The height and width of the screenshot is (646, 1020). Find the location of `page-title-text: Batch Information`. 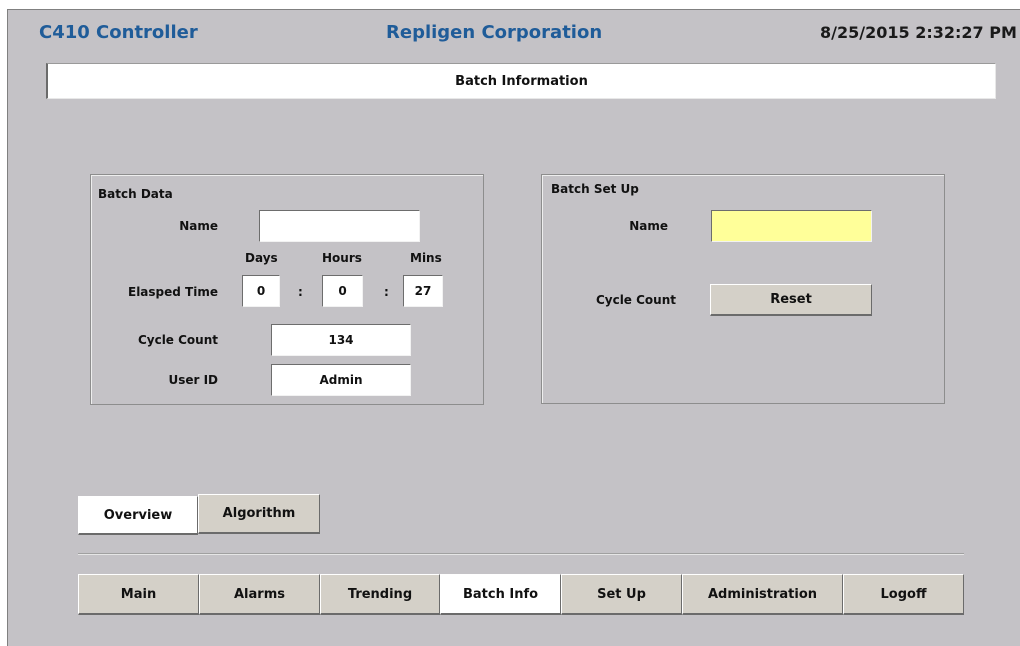

page-title-text: Batch Information is located at coordinates (521, 81).